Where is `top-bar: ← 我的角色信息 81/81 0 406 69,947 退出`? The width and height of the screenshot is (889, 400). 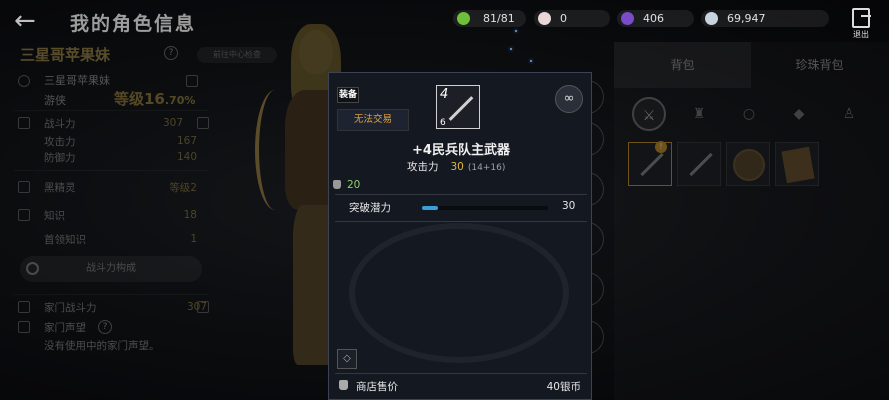
top-bar: ← 我的角色信息 81/81 0 406 69,947 退出 is located at coordinates (444, 21).